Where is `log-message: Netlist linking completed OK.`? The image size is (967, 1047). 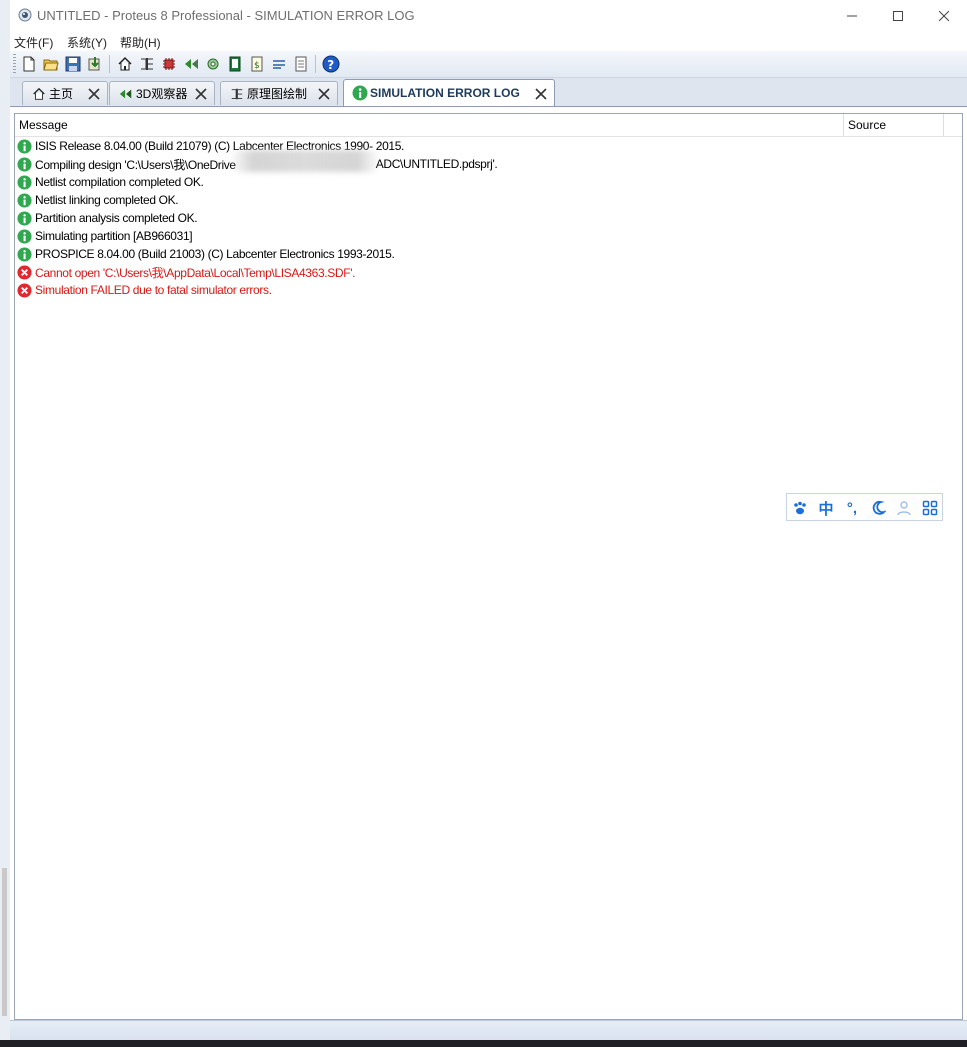 log-message: Netlist linking completed OK. is located at coordinates (107, 200).